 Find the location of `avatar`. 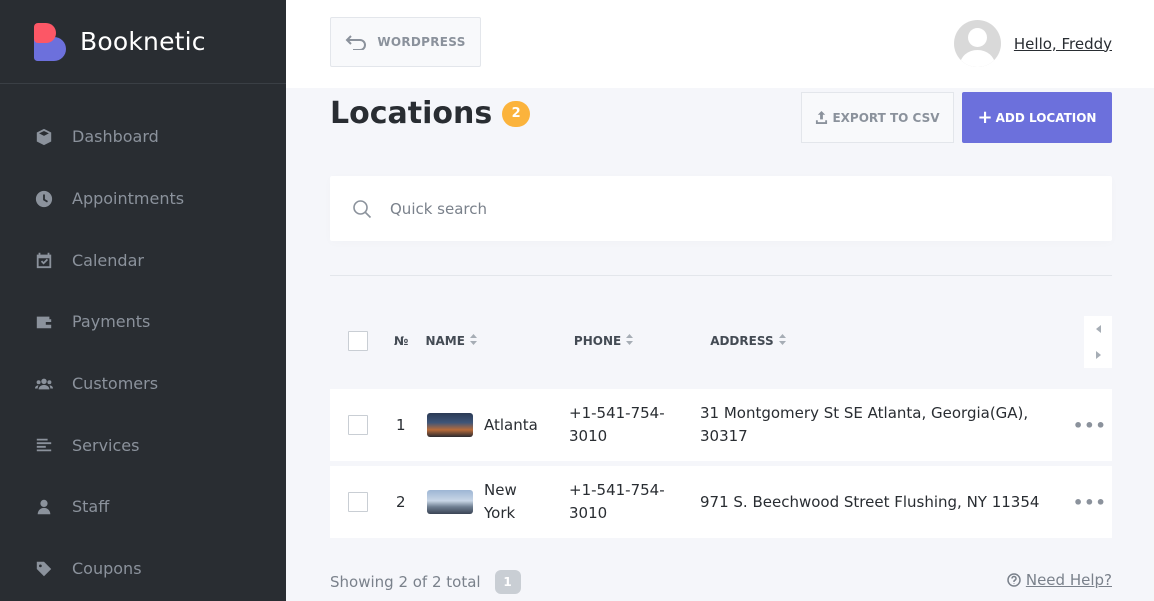

avatar is located at coordinates (977, 43).